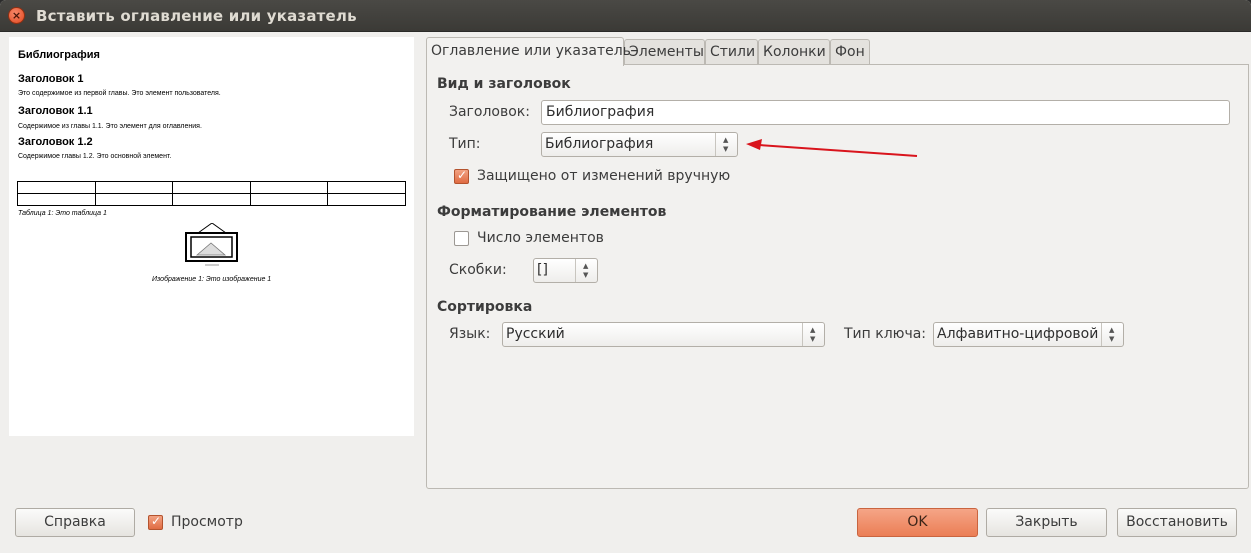  I want to click on help-button: Справка, so click(75, 522).